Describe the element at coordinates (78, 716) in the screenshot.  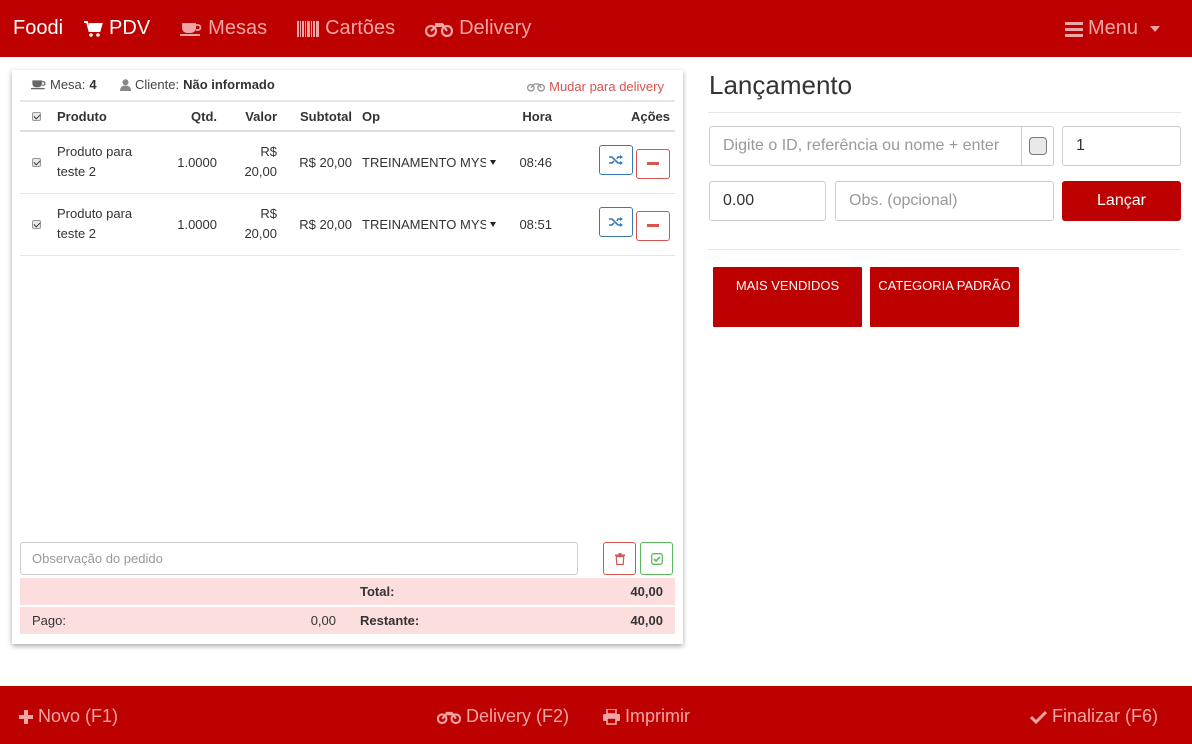
I see `novo-label: Novo (F1)` at that location.